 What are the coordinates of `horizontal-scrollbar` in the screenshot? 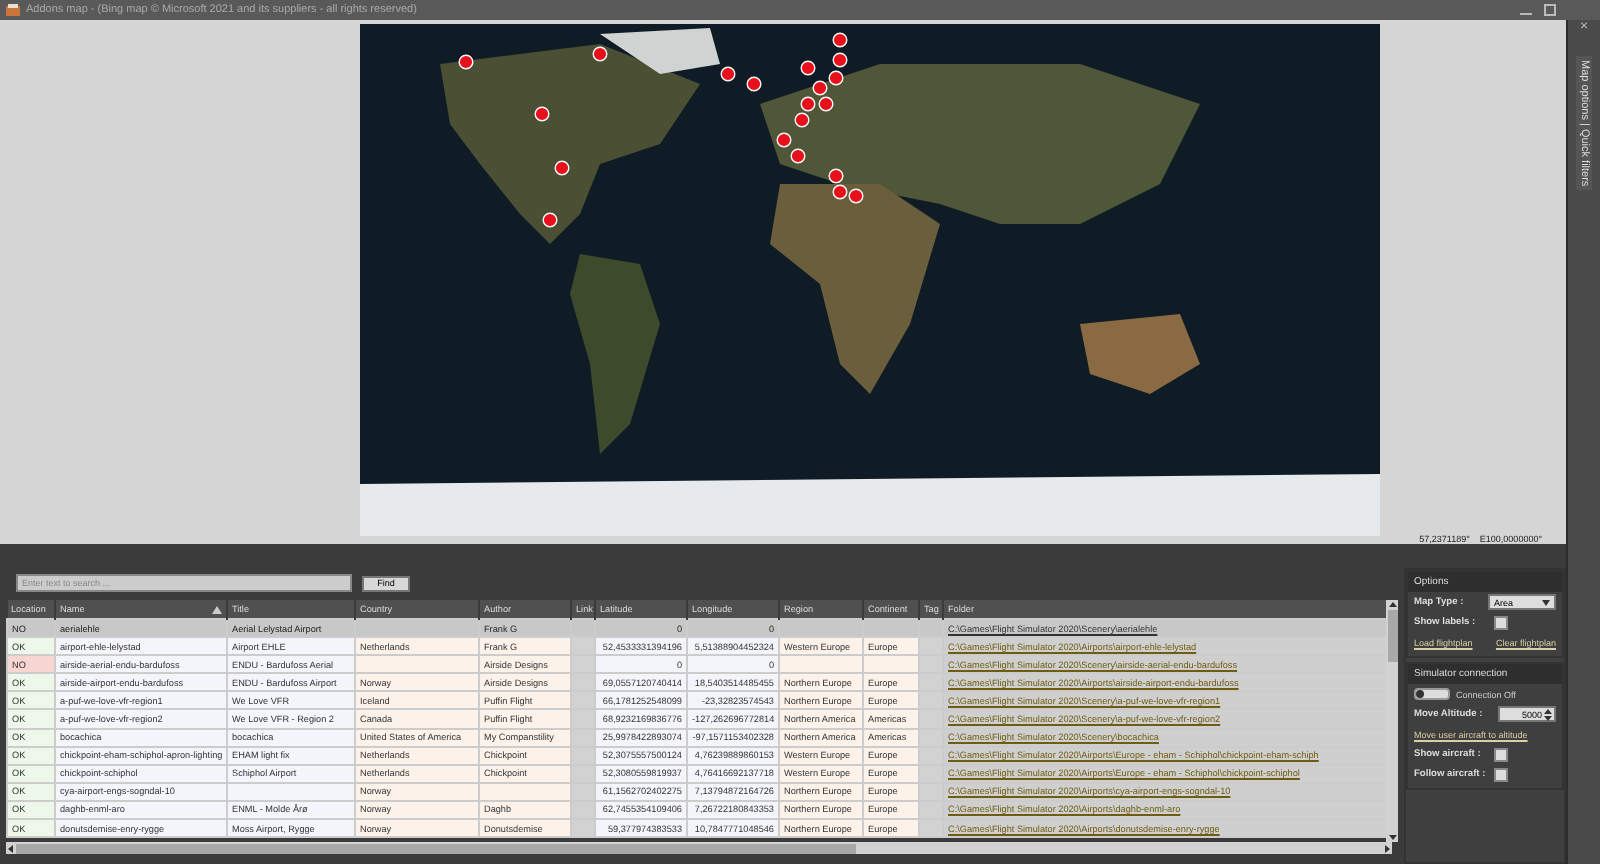 It's located at (699, 848).